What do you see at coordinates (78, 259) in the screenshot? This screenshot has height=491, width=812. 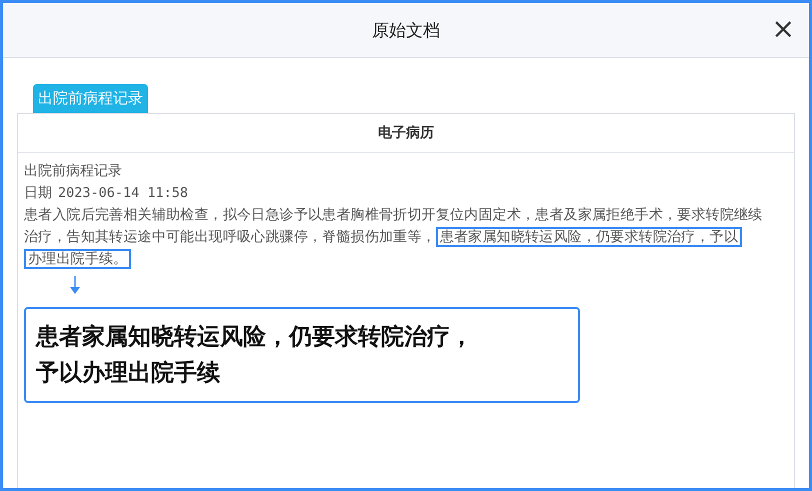 I see `highlight: 办理出院手续。` at bounding box center [78, 259].